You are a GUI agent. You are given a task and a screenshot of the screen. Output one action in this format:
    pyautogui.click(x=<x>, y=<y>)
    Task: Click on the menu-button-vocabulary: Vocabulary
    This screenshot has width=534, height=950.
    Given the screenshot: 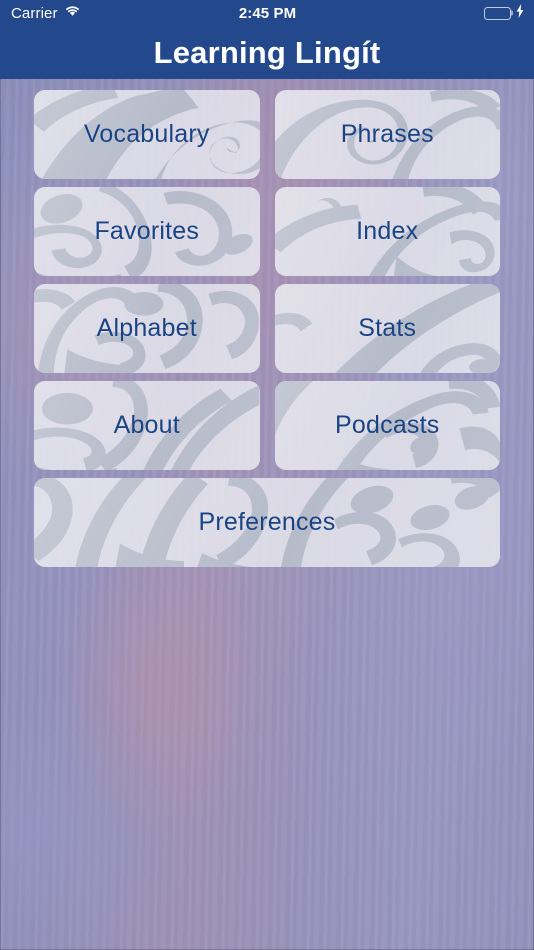 What is the action you would take?
    pyautogui.click(x=147, y=134)
    